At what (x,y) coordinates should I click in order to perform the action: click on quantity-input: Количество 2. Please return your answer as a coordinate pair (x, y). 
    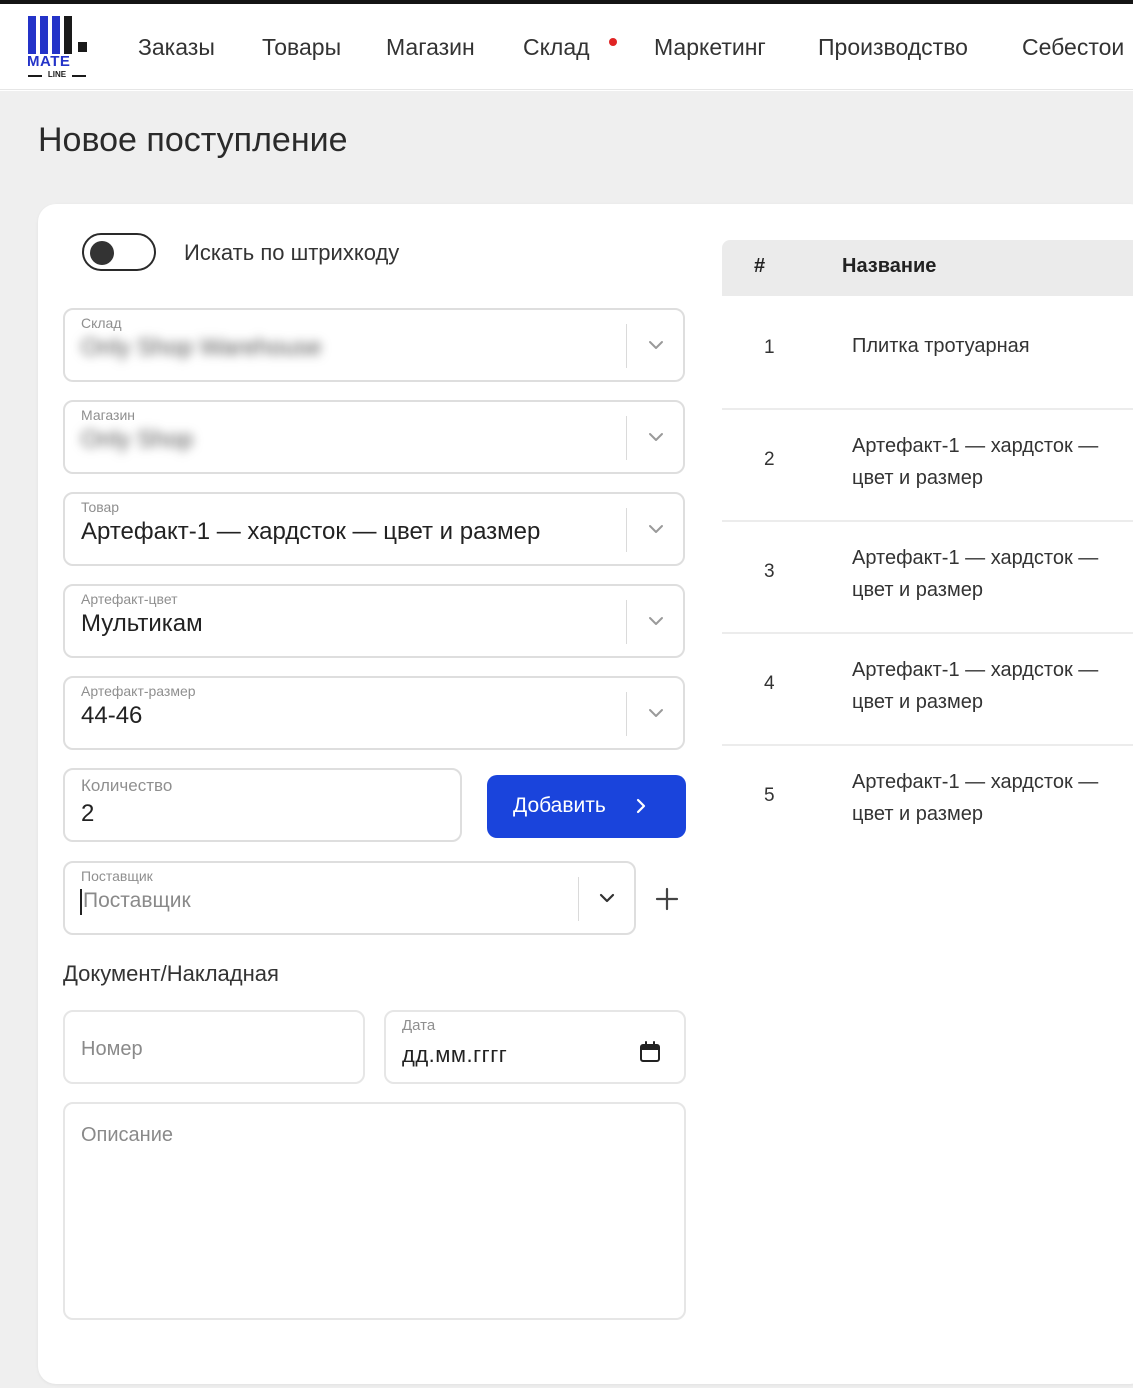
    Looking at the image, I should click on (262, 805).